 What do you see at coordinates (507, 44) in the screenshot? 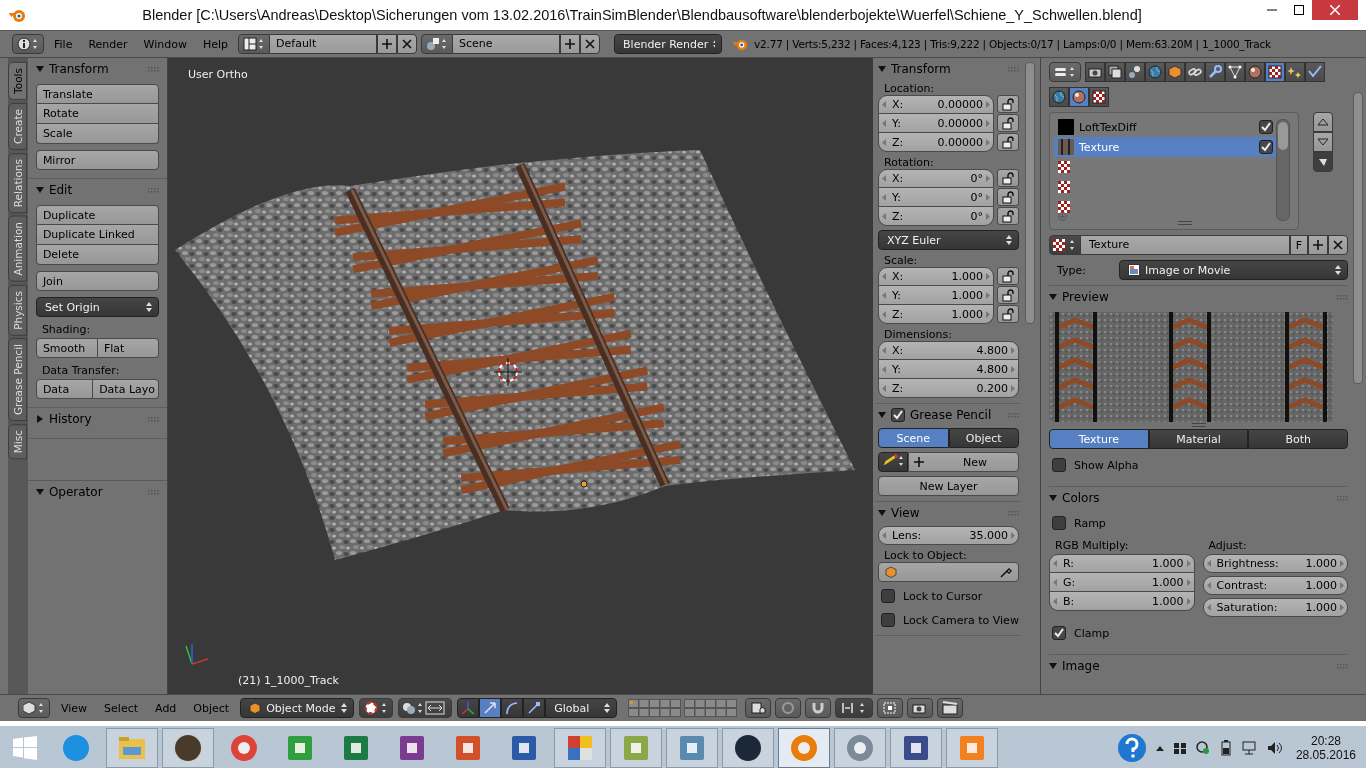
I see `scene-name-field: Scene` at bounding box center [507, 44].